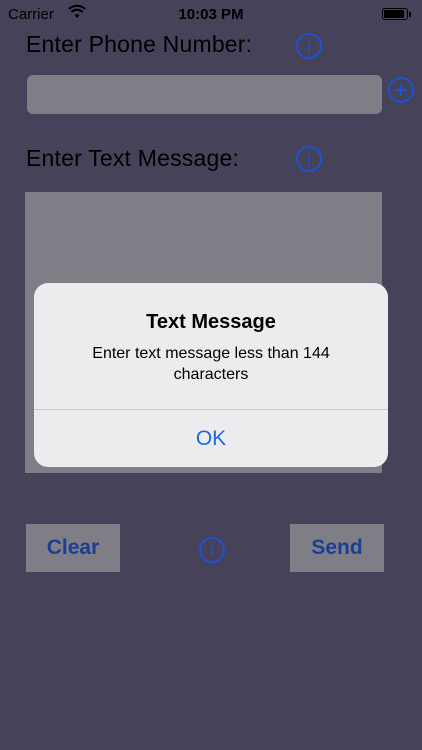  I want to click on text-message-label: Enter Text Message:, so click(133, 158).